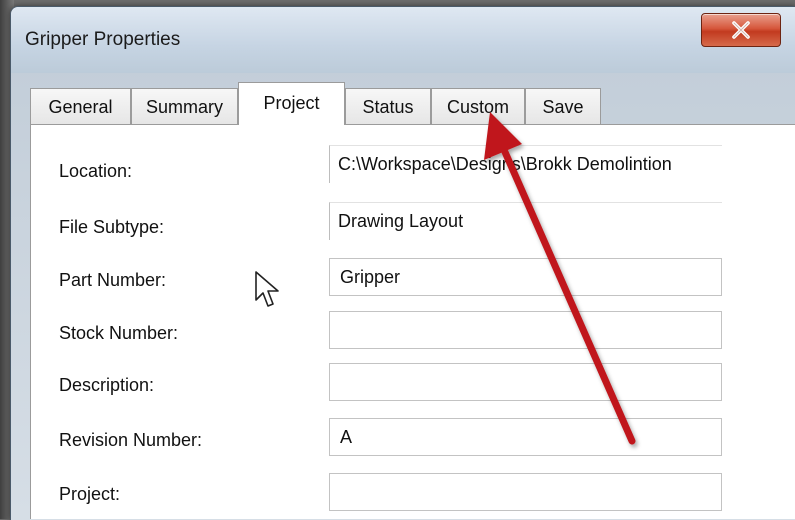 The image size is (795, 520). Describe the element at coordinates (184, 106) in the screenshot. I see `tab-summary: Summary` at that location.